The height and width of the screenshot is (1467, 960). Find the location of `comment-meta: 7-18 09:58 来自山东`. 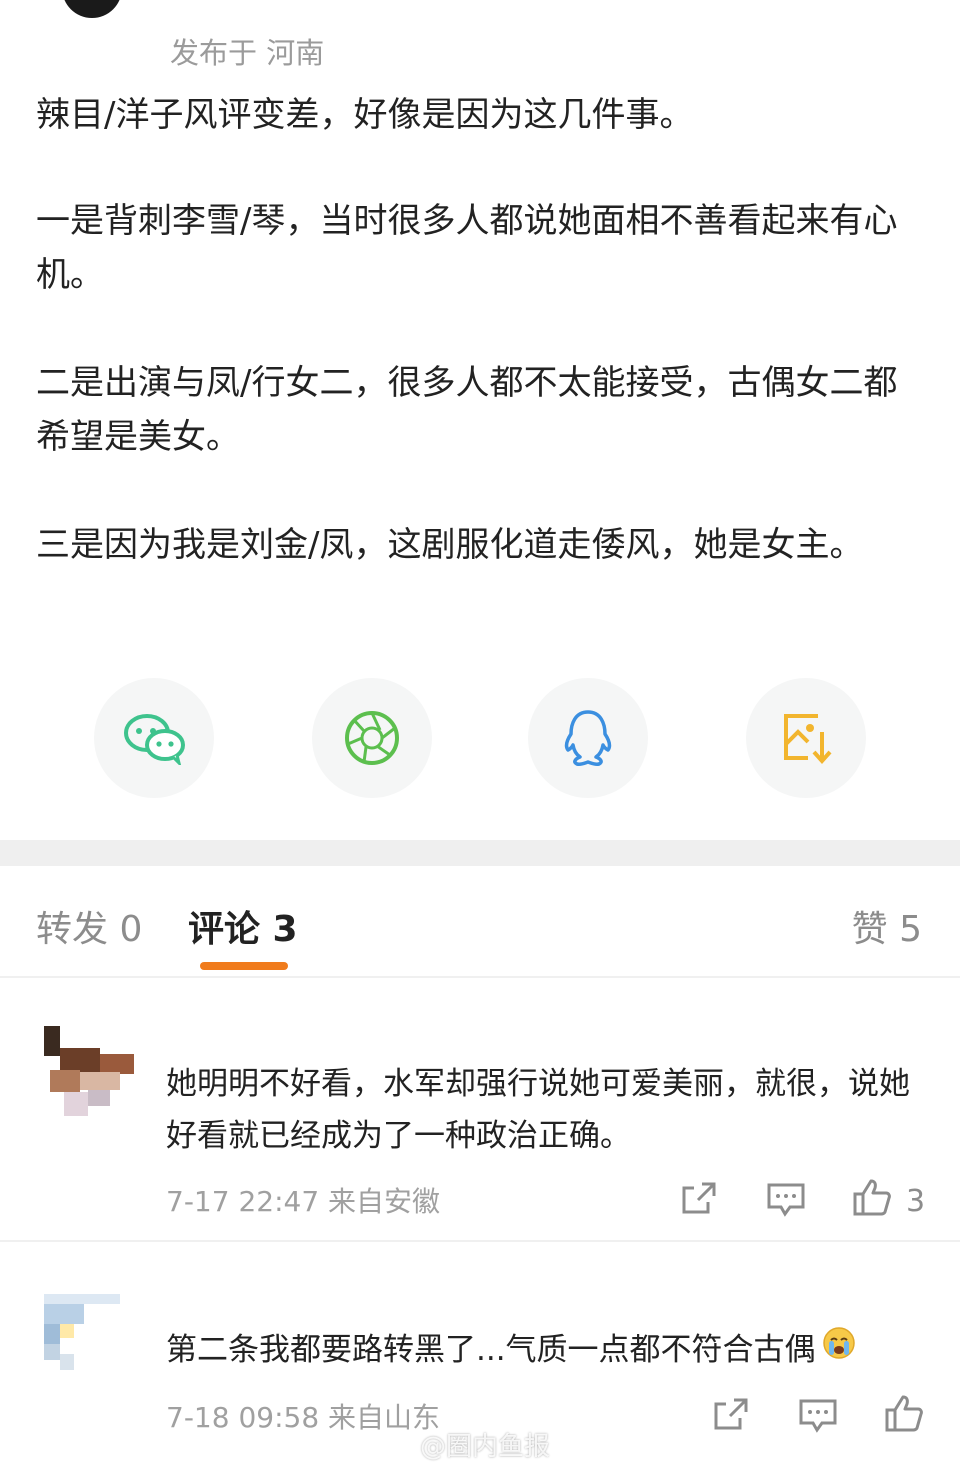

comment-meta: 7-18 09:58 来自山东 is located at coordinates (303, 1417).